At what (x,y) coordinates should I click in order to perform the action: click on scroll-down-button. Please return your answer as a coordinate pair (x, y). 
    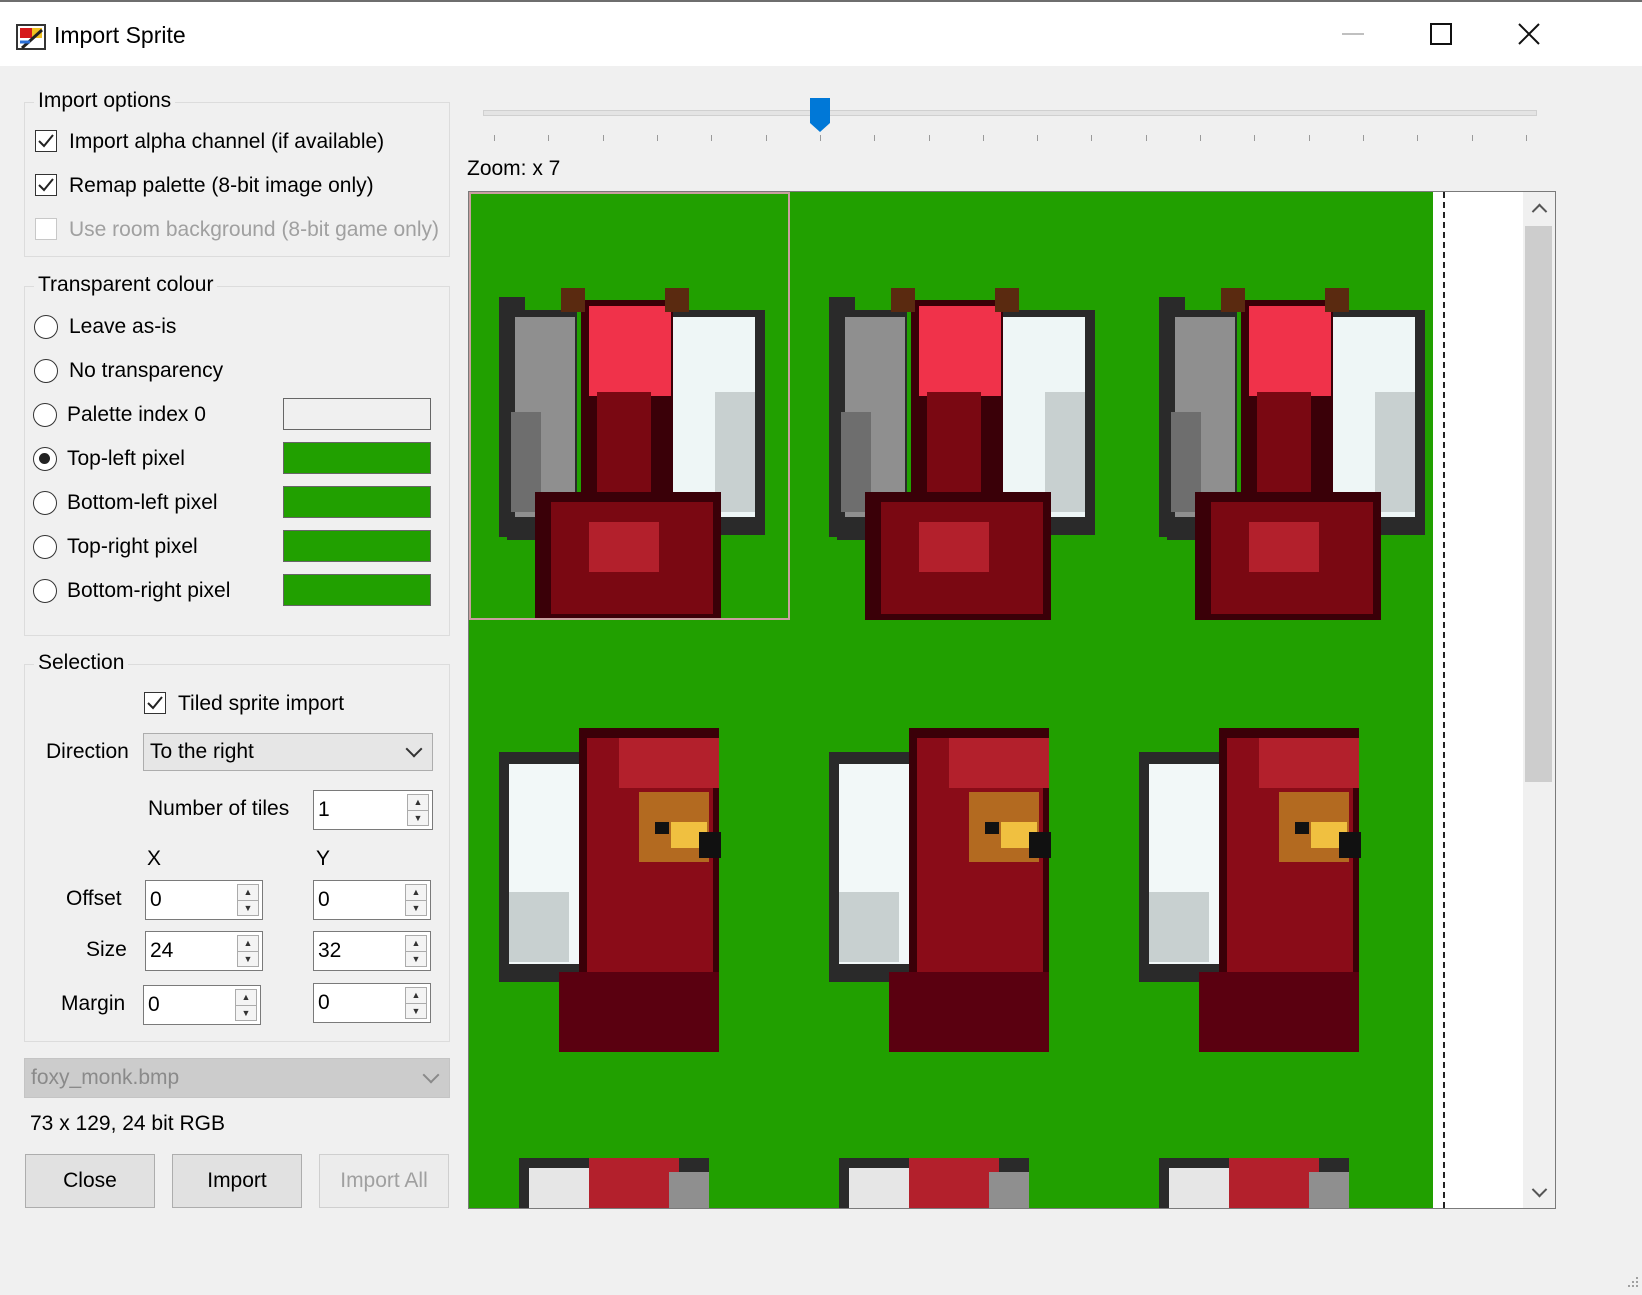
    Looking at the image, I should click on (1539, 1192).